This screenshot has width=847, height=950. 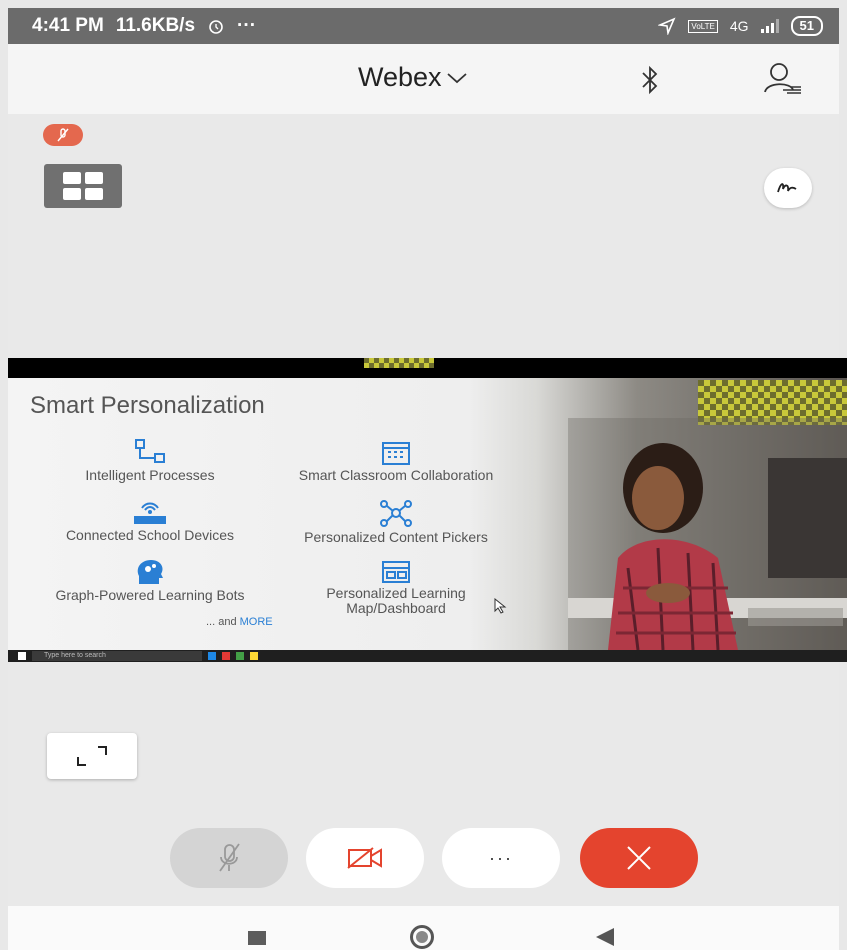 I want to click on mute-button, so click(x=229, y=858).